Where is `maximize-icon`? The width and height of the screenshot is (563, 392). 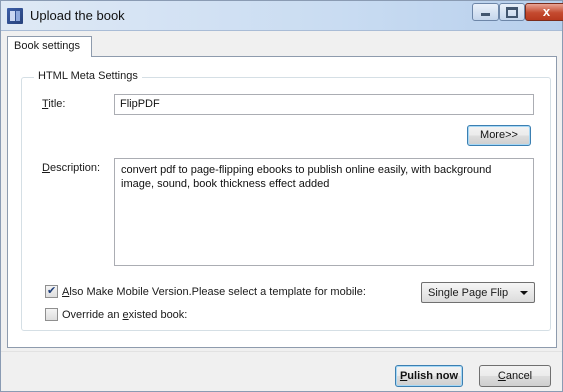
maximize-icon is located at coordinates (512, 12).